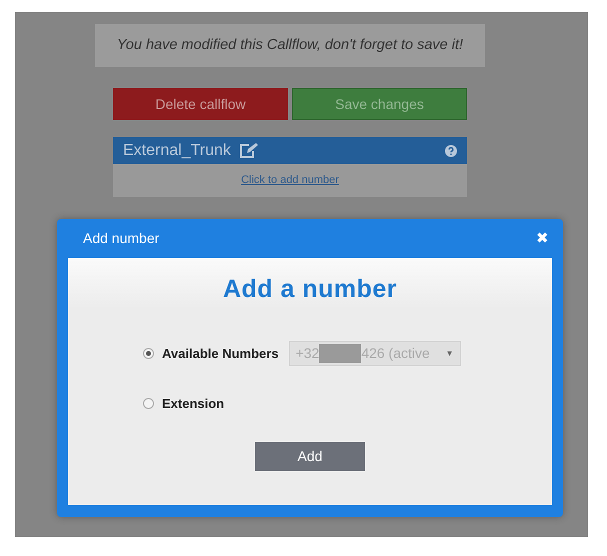 The height and width of the screenshot is (556, 607). I want to click on add-button: Add, so click(310, 456).